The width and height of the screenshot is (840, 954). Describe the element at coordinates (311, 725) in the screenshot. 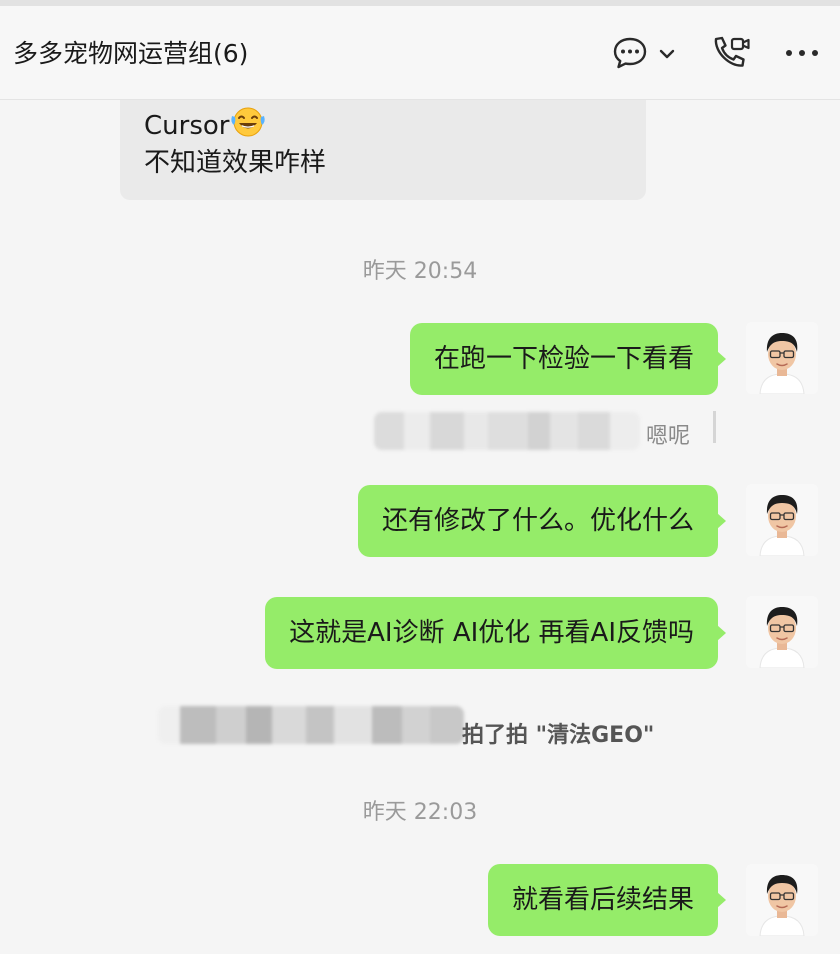

I see `blurred-pat-sender` at that location.